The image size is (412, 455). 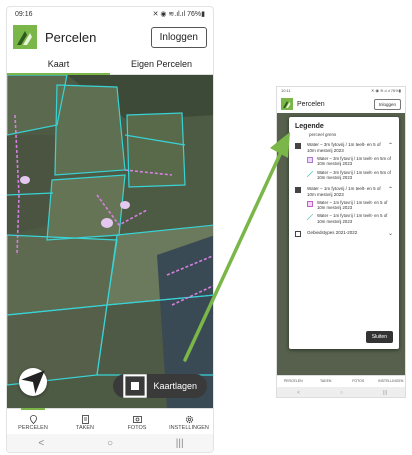 What do you see at coordinates (178, 14) in the screenshot?
I see `status-icons: ✕ ◉ ≋.ıl.ıl 76%▮` at bounding box center [178, 14].